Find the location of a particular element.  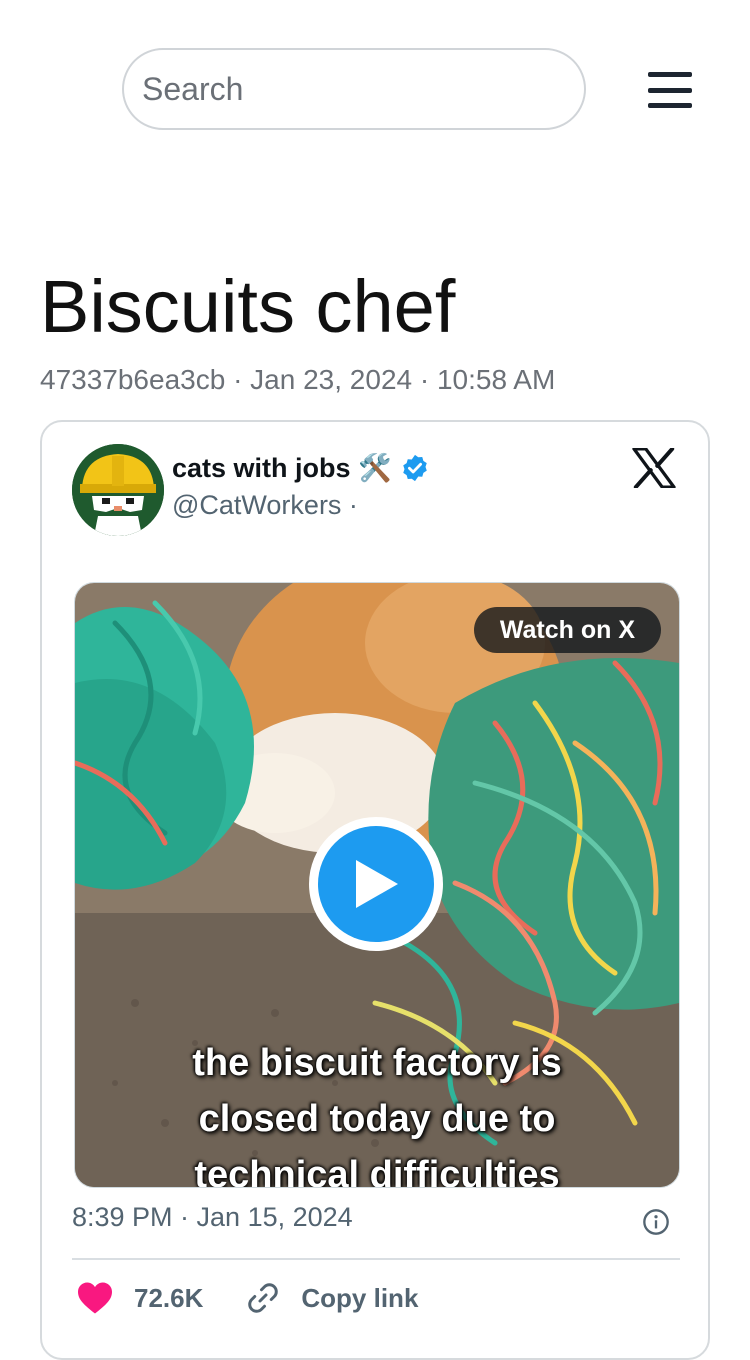

watch-on-x-label: Watch on X is located at coordinates (567, 629).